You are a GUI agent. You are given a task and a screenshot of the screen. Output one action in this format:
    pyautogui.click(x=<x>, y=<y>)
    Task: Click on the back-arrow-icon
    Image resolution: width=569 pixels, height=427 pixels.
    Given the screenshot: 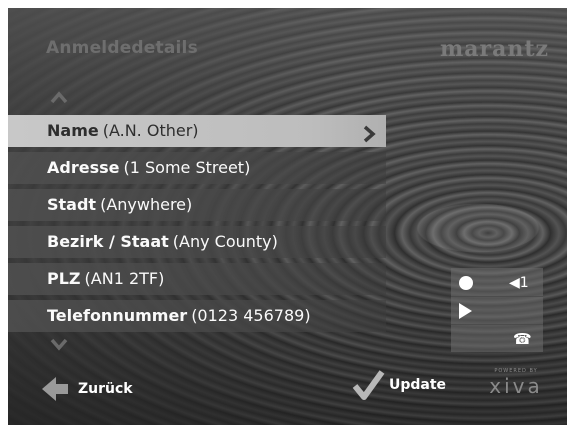 What is the action you would take?
    pyautogui.click(x=55, y=389)
    